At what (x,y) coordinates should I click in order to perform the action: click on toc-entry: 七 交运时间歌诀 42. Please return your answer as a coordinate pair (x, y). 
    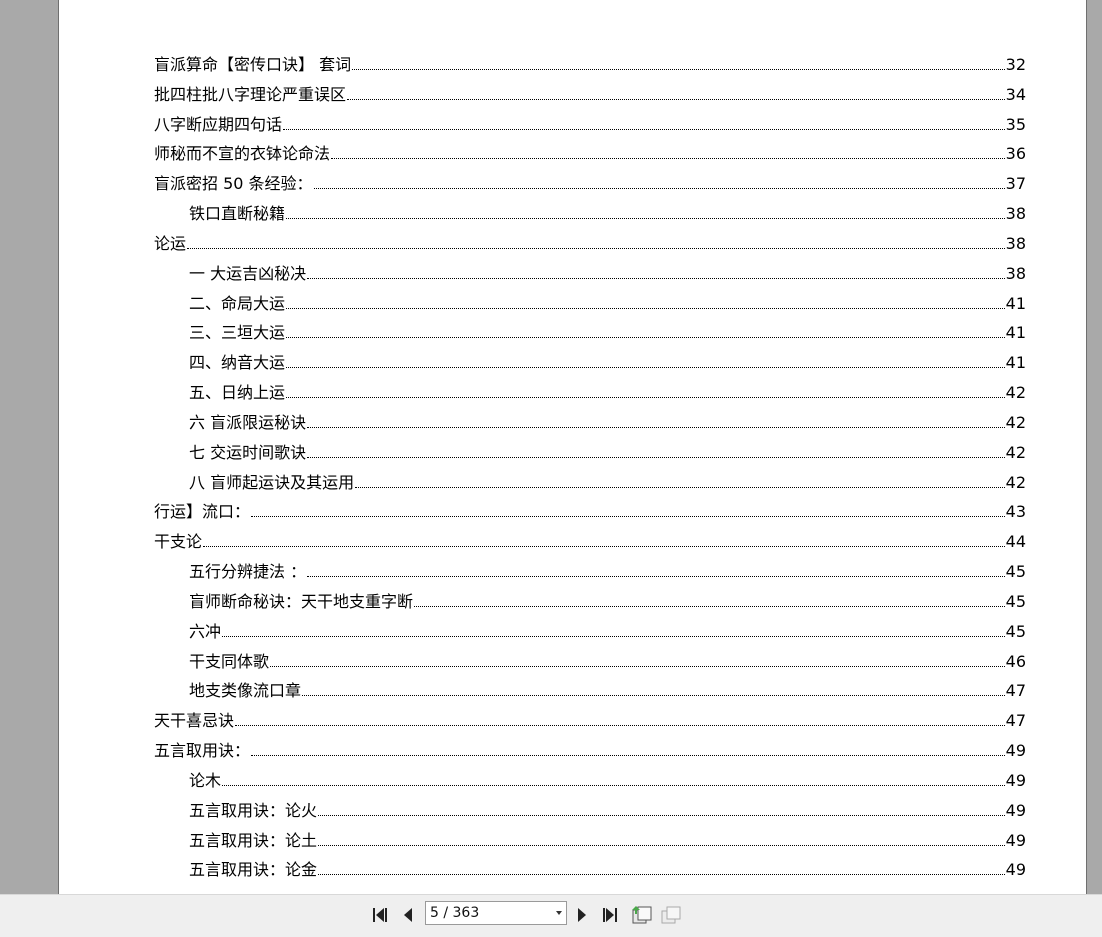
    Looking at the image, I should click on (607, 452).